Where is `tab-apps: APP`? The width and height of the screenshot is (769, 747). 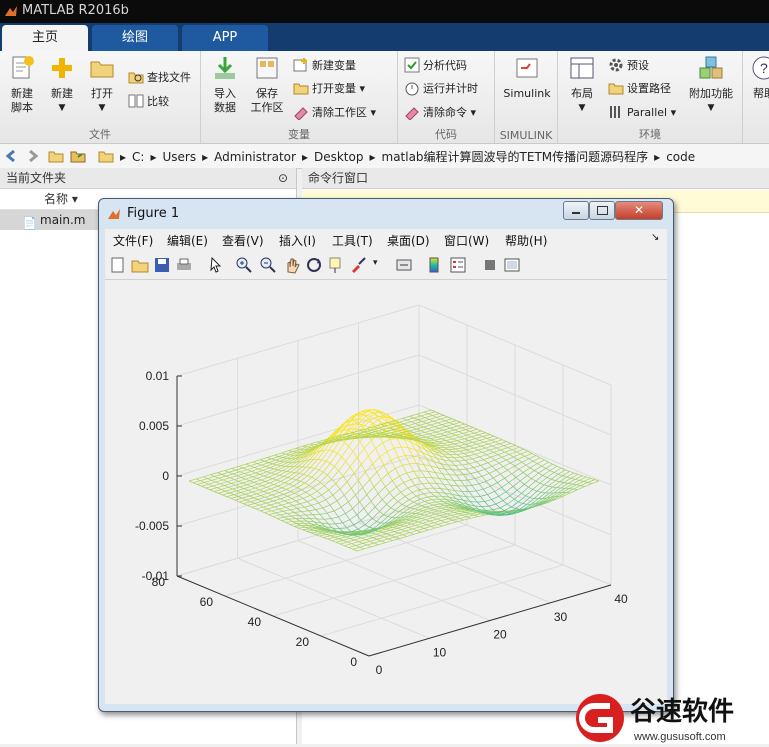
tab-apps: APP is located at coordinates (225, 38).